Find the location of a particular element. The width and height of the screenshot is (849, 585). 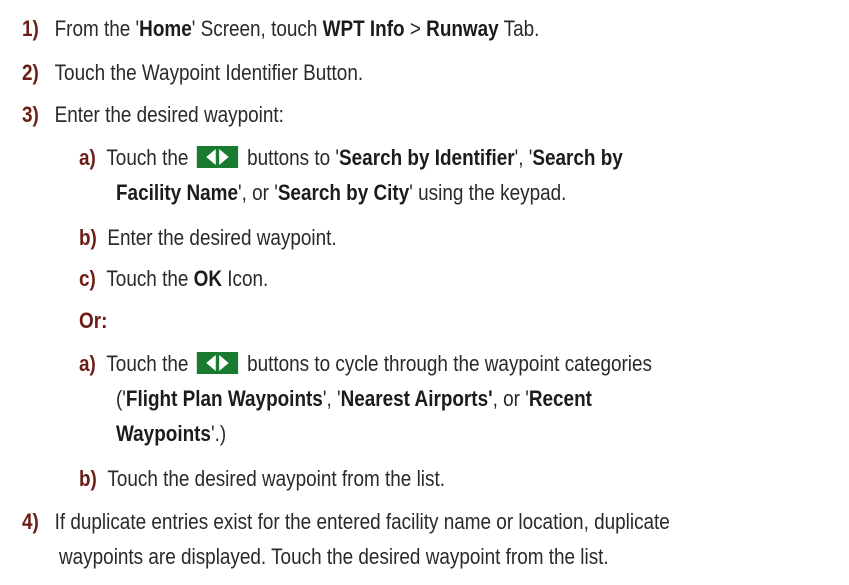

home-label: Home is located at coordinates (165, 28).